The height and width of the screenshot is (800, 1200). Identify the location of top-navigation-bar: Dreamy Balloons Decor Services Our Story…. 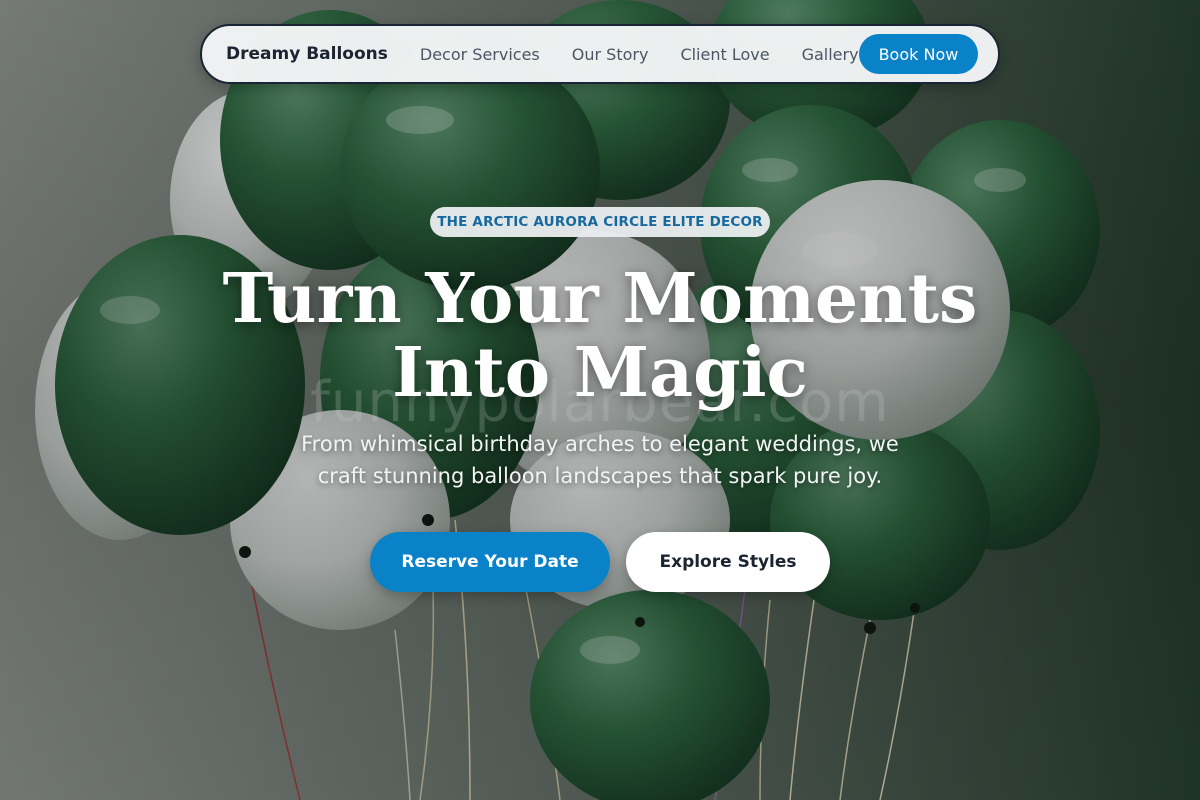
(600, 54).